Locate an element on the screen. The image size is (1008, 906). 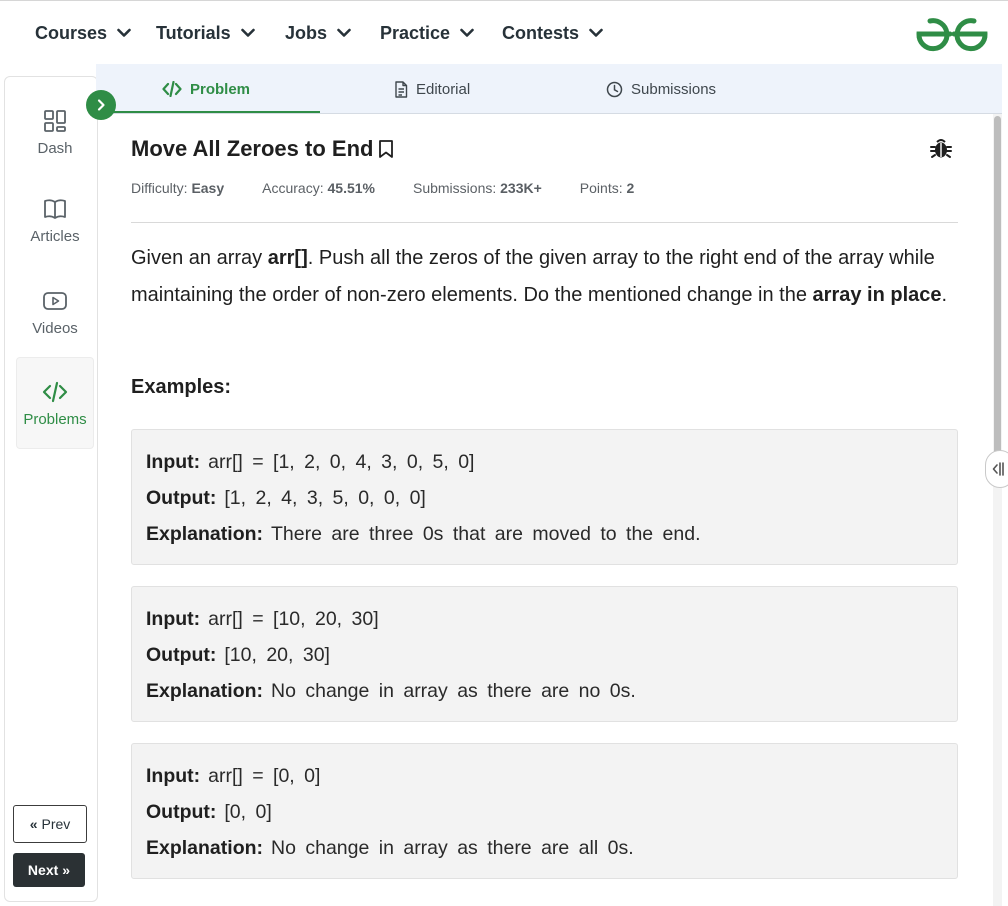
sidebar-item-articles-label: Articles is located at coordinates (55, 236).